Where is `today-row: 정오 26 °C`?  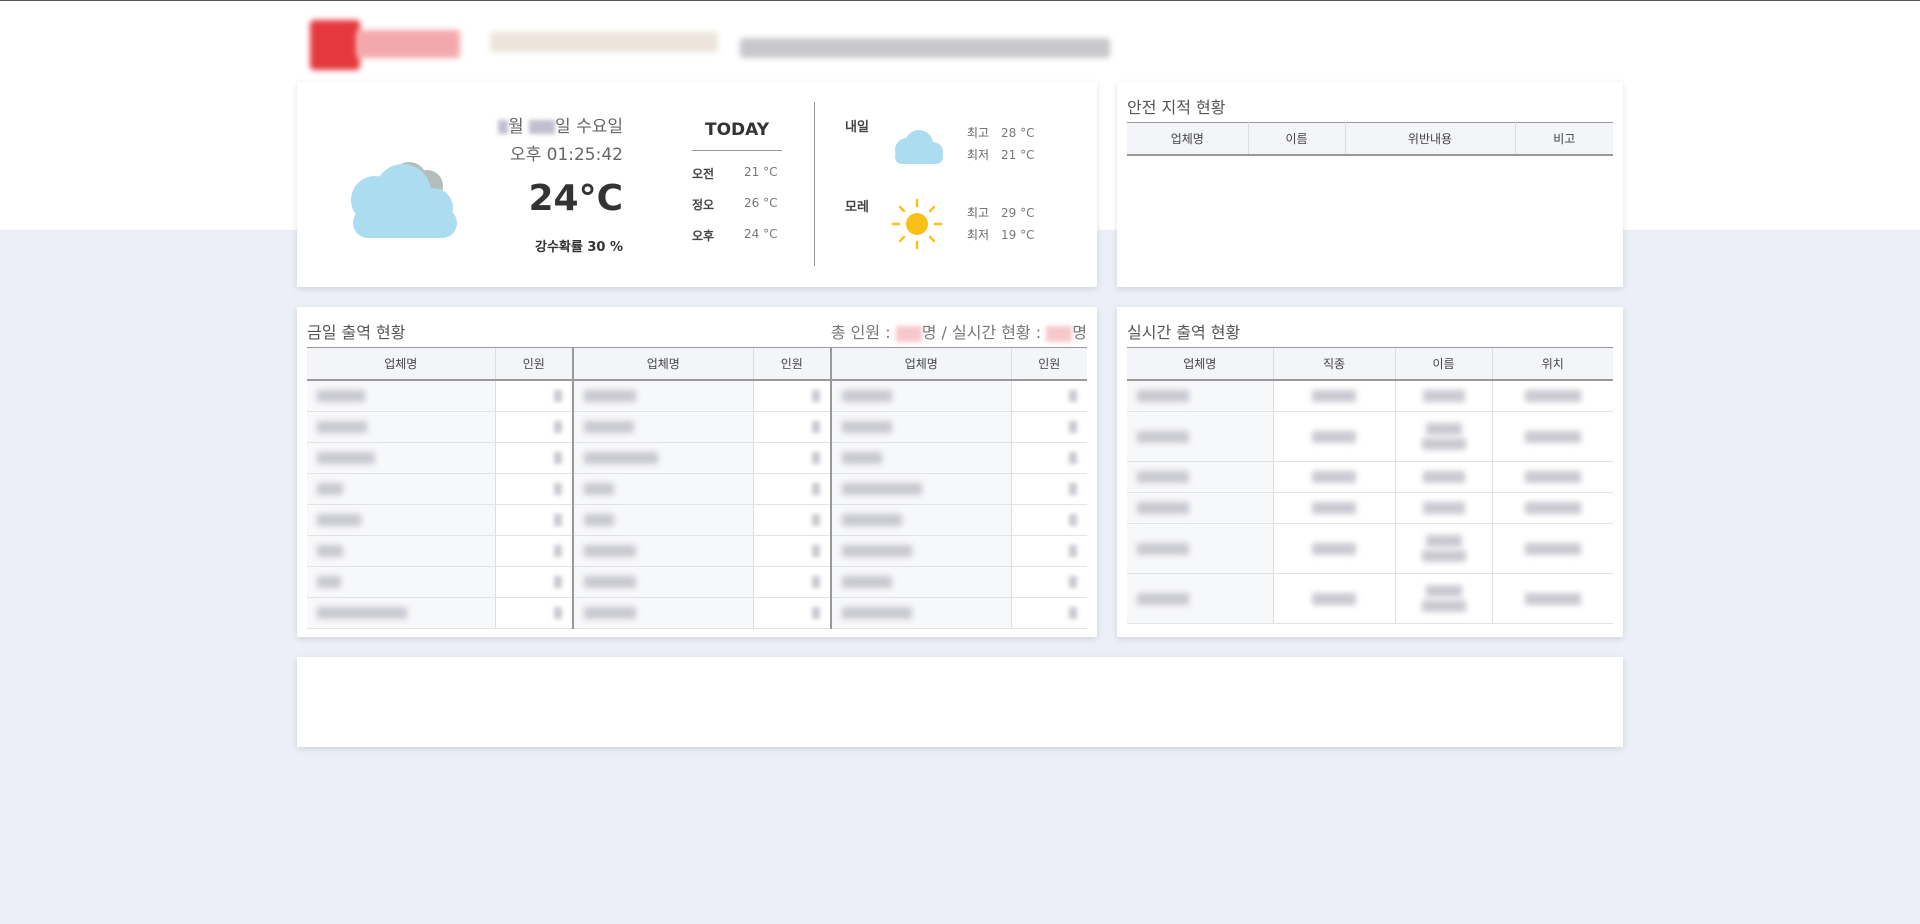
today-row: 정오 26 °C is located at coordinates (737, 204).